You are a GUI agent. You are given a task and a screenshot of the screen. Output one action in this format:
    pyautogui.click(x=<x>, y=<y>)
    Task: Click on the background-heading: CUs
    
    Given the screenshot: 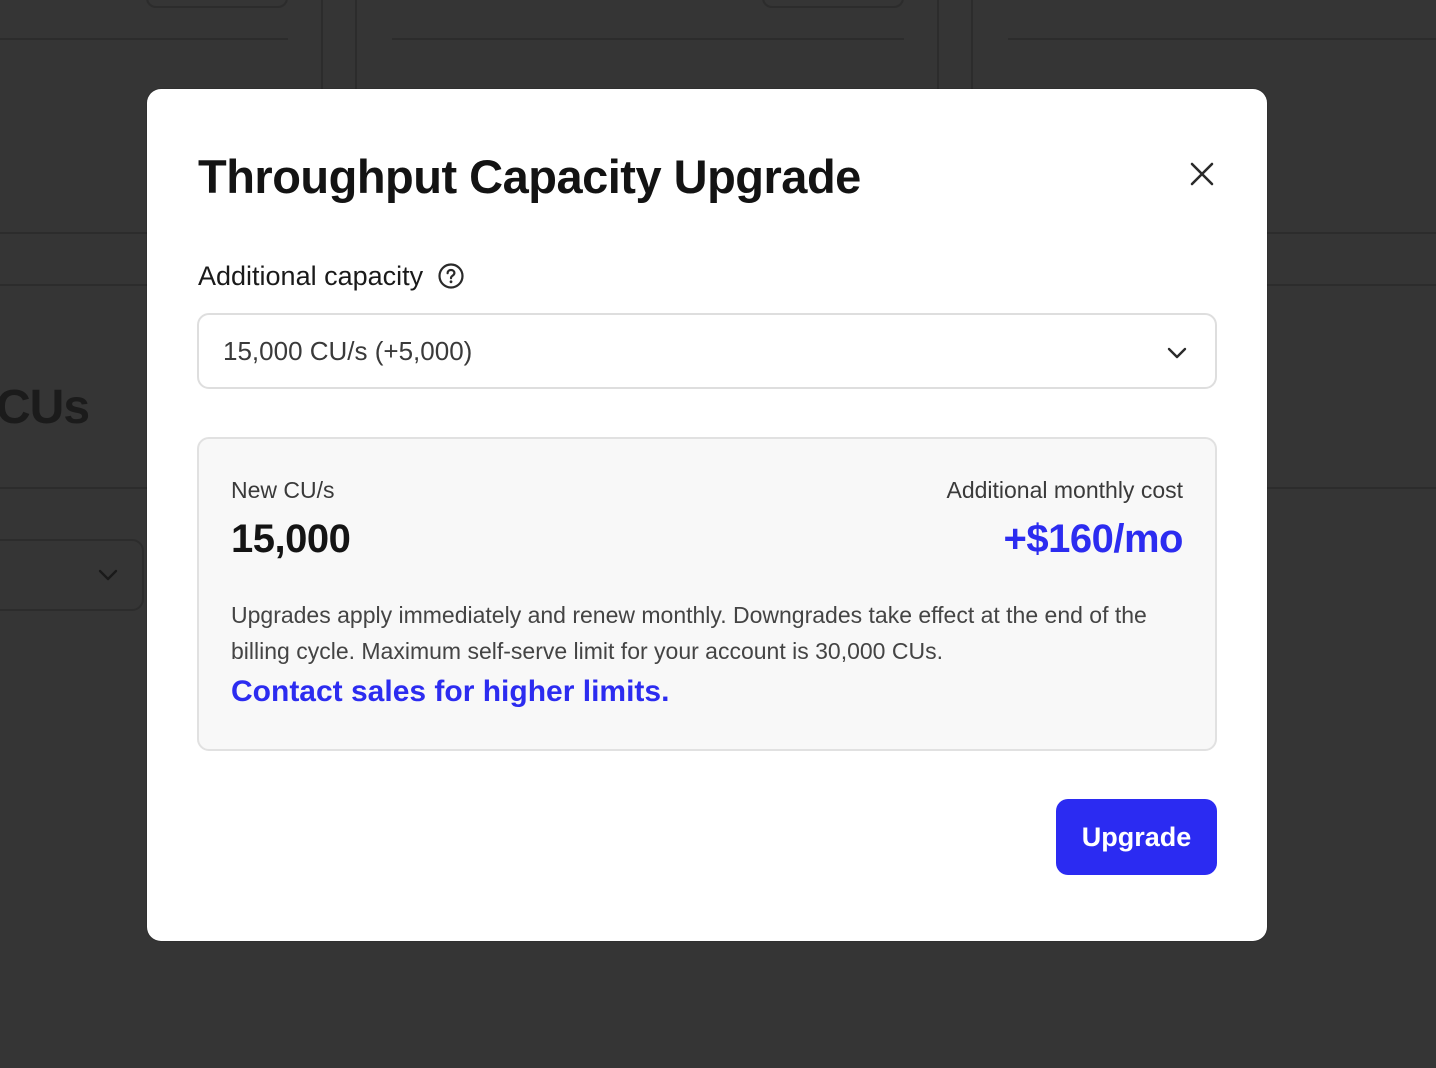 What is the action you would take?
    pyautogui.click(x=45, y=407)
    